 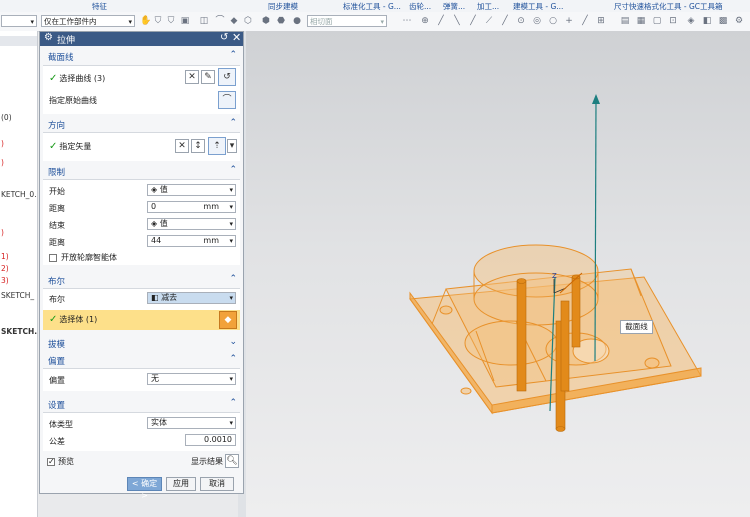 I want to click on vector-icon: ⇡, so click(x=217, y=146).